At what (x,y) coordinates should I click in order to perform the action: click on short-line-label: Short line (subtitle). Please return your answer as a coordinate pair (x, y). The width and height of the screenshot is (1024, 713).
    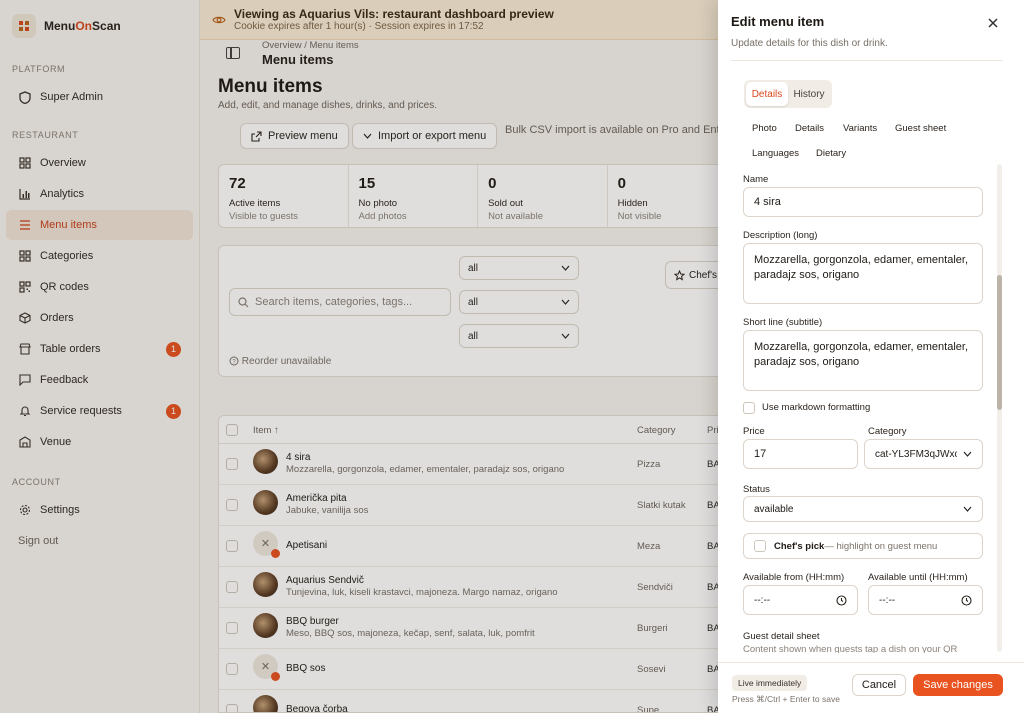
    Looking at the image, I should click on (783, 322).